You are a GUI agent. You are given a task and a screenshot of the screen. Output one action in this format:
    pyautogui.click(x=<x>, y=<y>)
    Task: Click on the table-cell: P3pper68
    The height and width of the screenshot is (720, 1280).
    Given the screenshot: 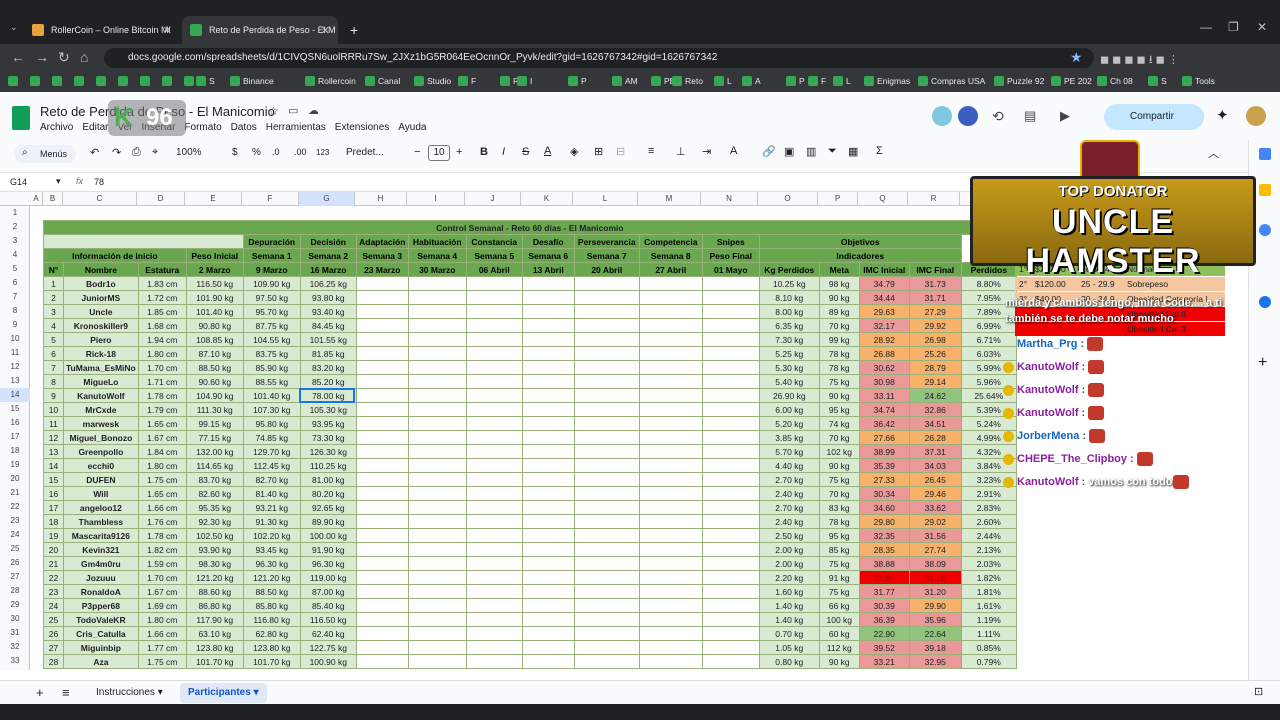 What is the action you would take?
    pyautogui.click(x=101, y=605)
    